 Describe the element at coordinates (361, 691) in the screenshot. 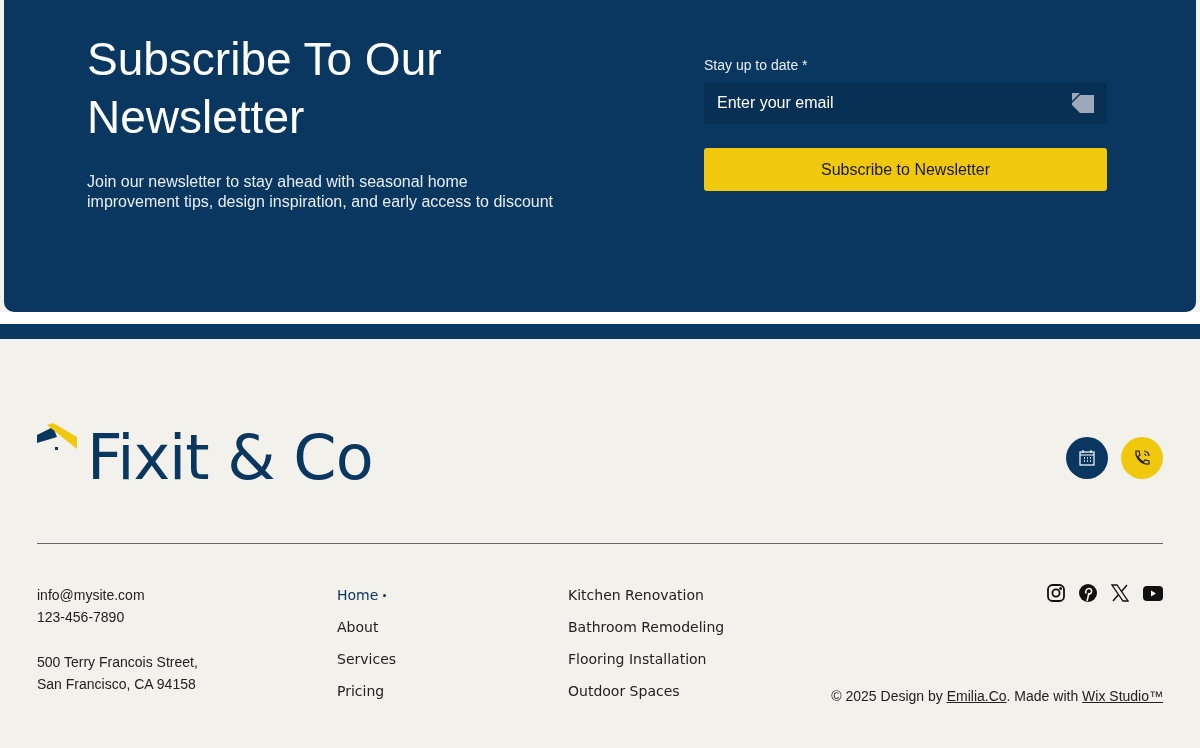

I see `nav-link: Pricing` at that location.